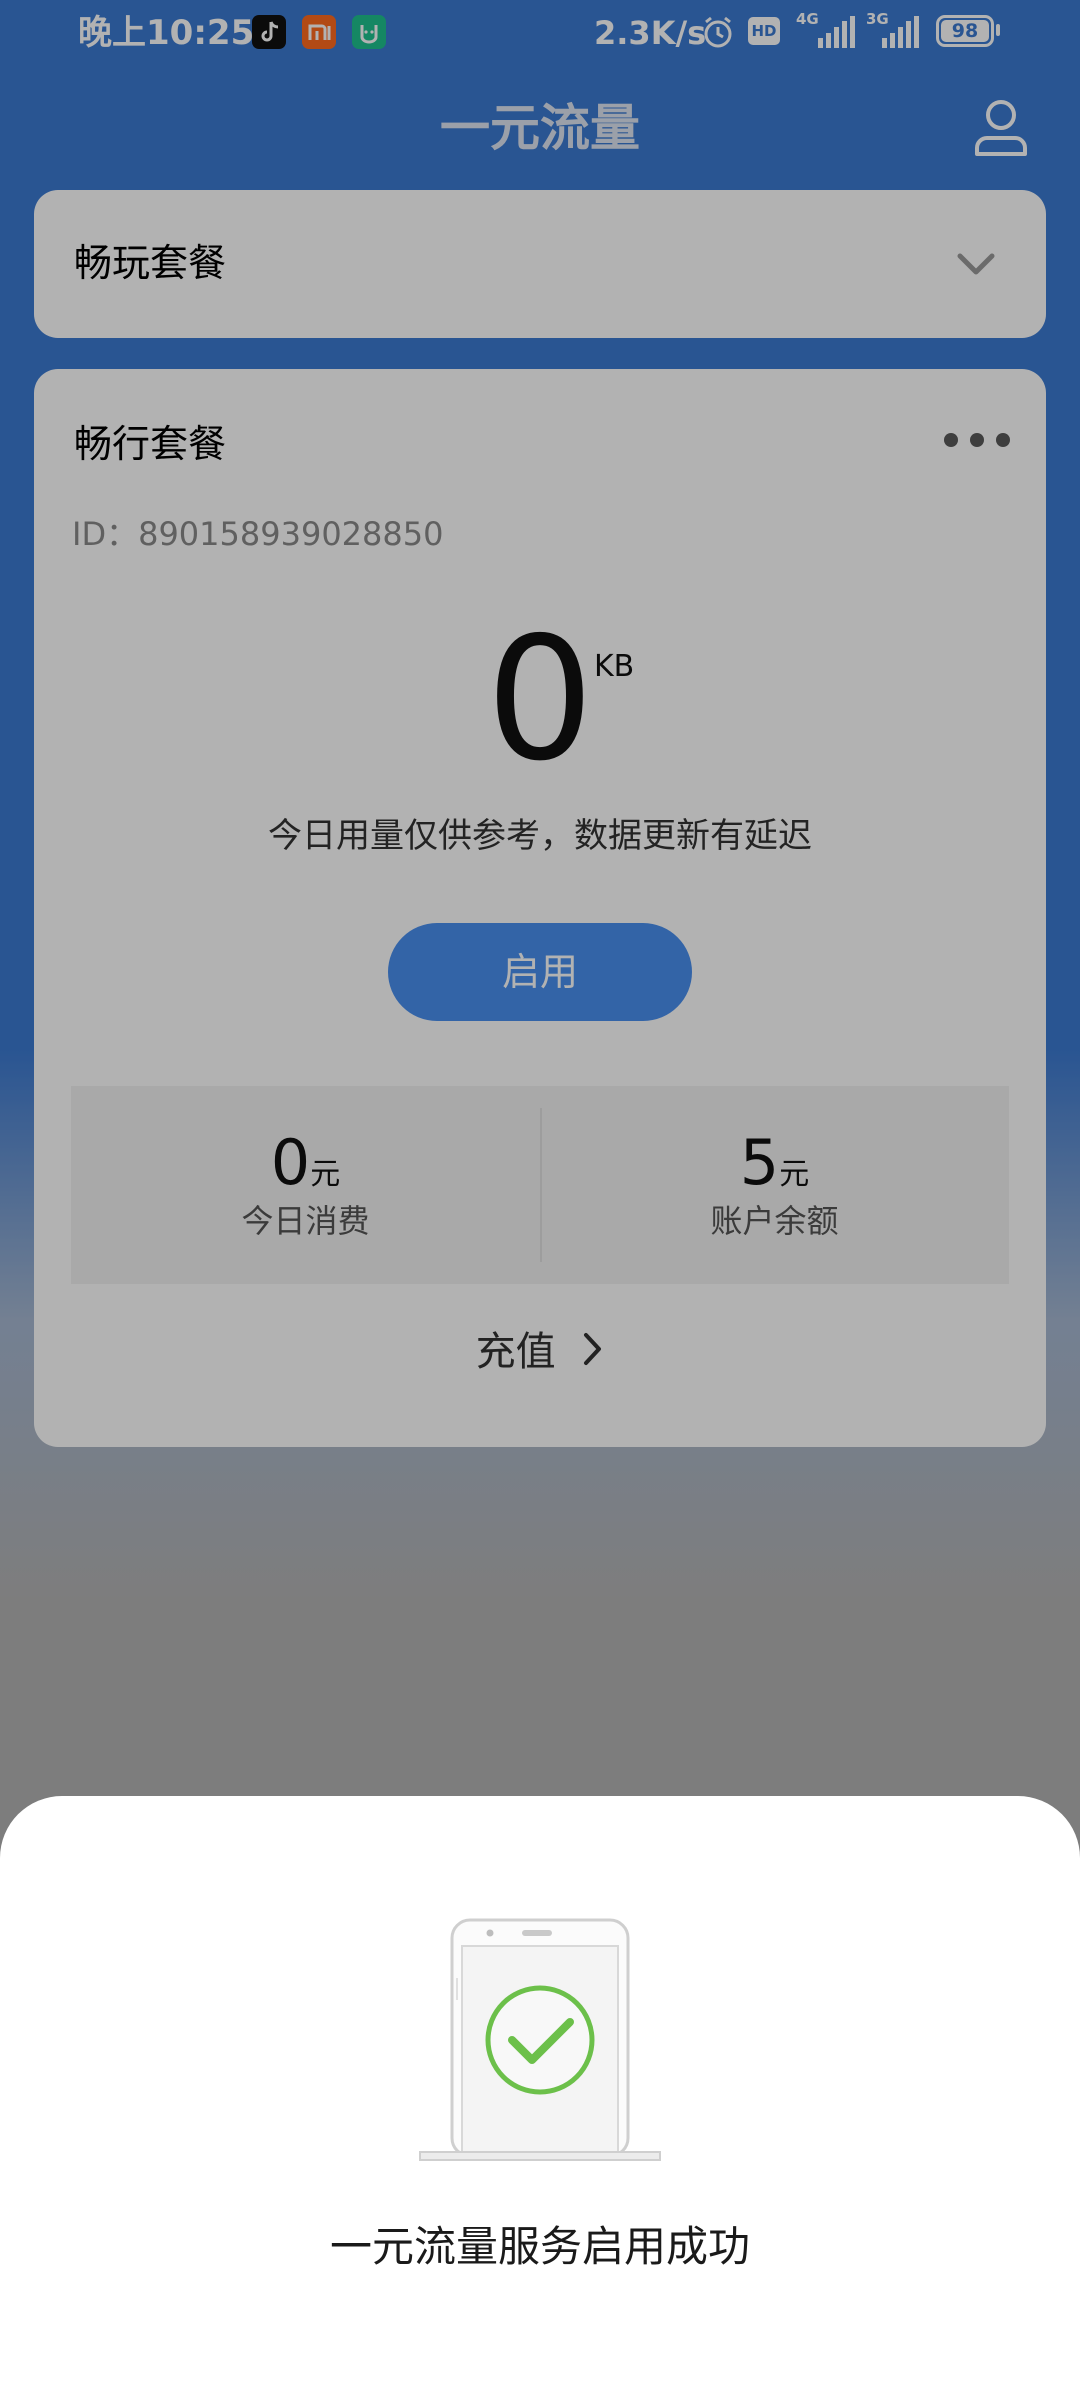  What do you see at coordinates (539, 2246) in the screenshot?
I see `success-message: 一元流量服务启用成功` at bounding box center [539, 2246].